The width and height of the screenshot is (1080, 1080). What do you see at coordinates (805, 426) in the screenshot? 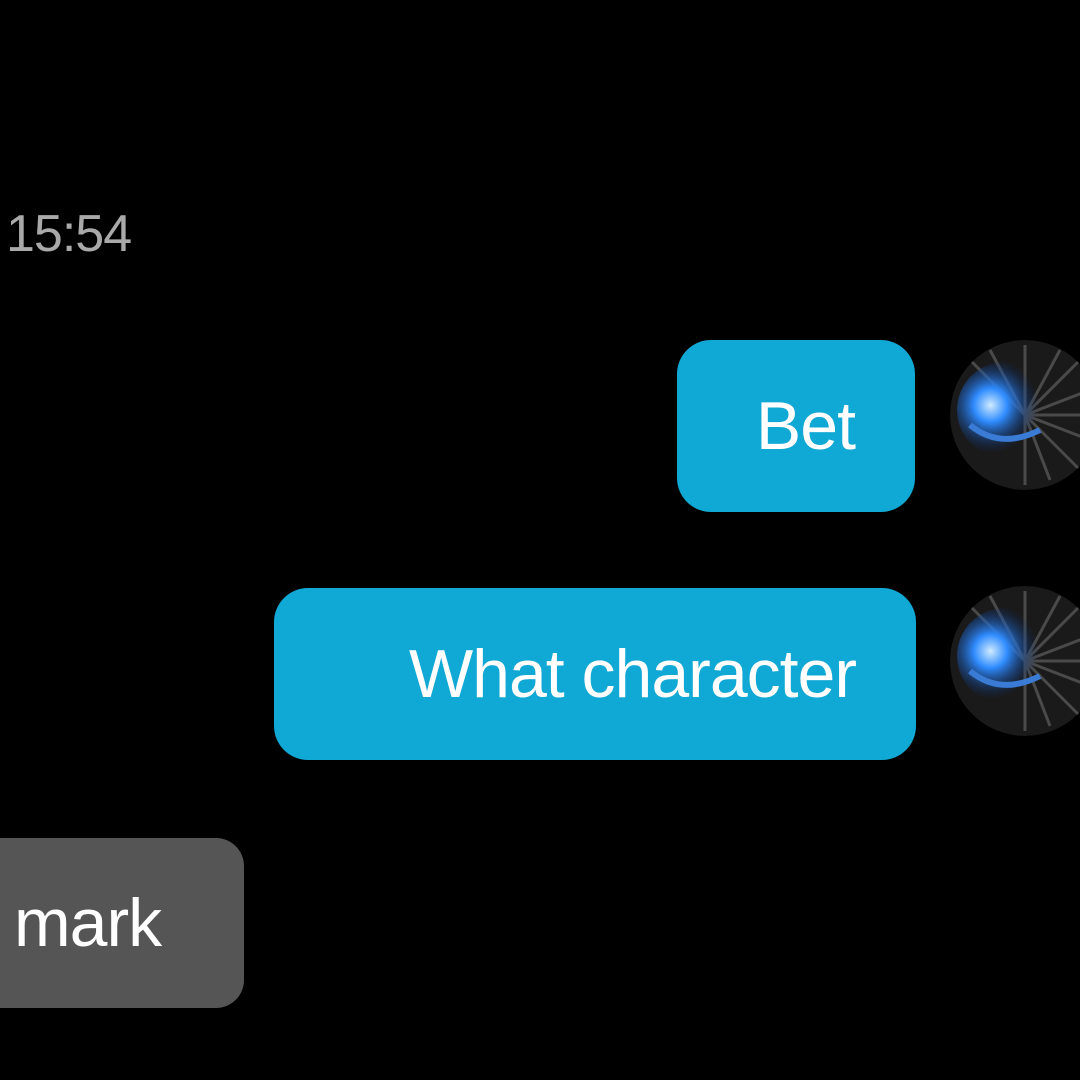
I see `message-text: Bet` at bounding box center [805, 426].